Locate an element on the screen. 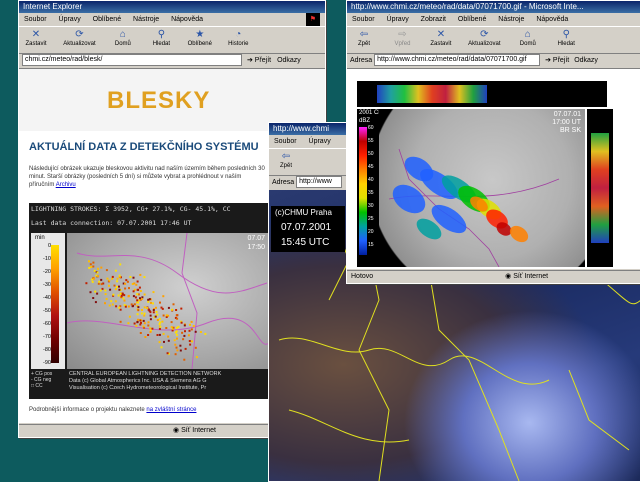  menu-item-edit: Úpravy is located at coordinates (70, 19).